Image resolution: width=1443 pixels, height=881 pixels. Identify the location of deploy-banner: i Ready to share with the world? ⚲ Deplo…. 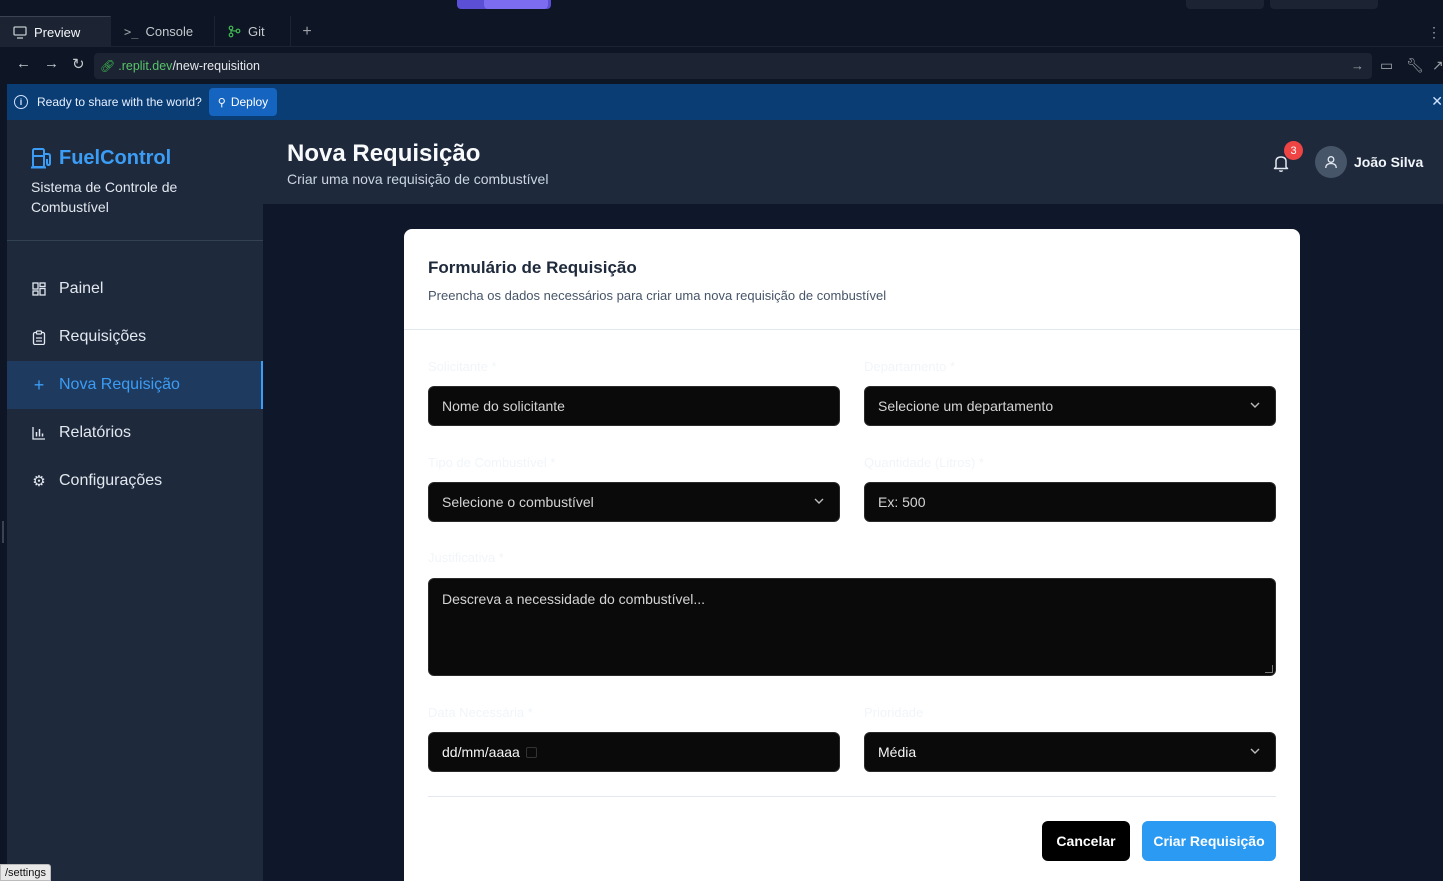
(725, 102).